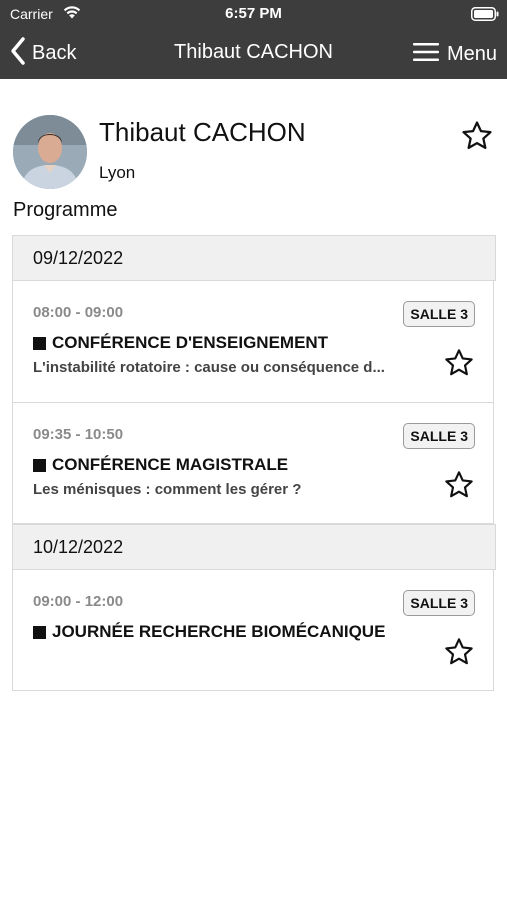 Image resolution: width=507 pixels, height=900 pixels. What do you see at coordinates (78, 601) in the screenshot?
I see `session-time: 09:00 - 12:00` at bounding box center [78, 601].